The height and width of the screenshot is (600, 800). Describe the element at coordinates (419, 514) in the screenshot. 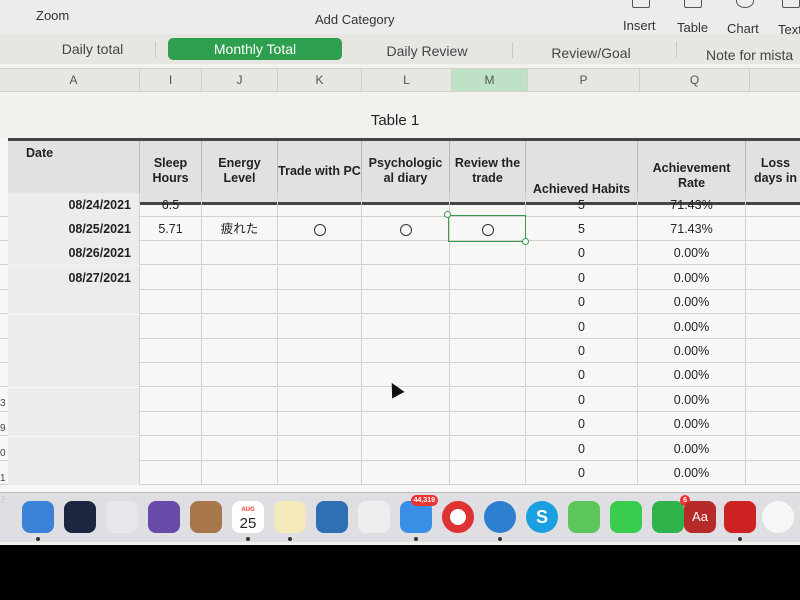

I see `mail-icon: 44,319` at that location.